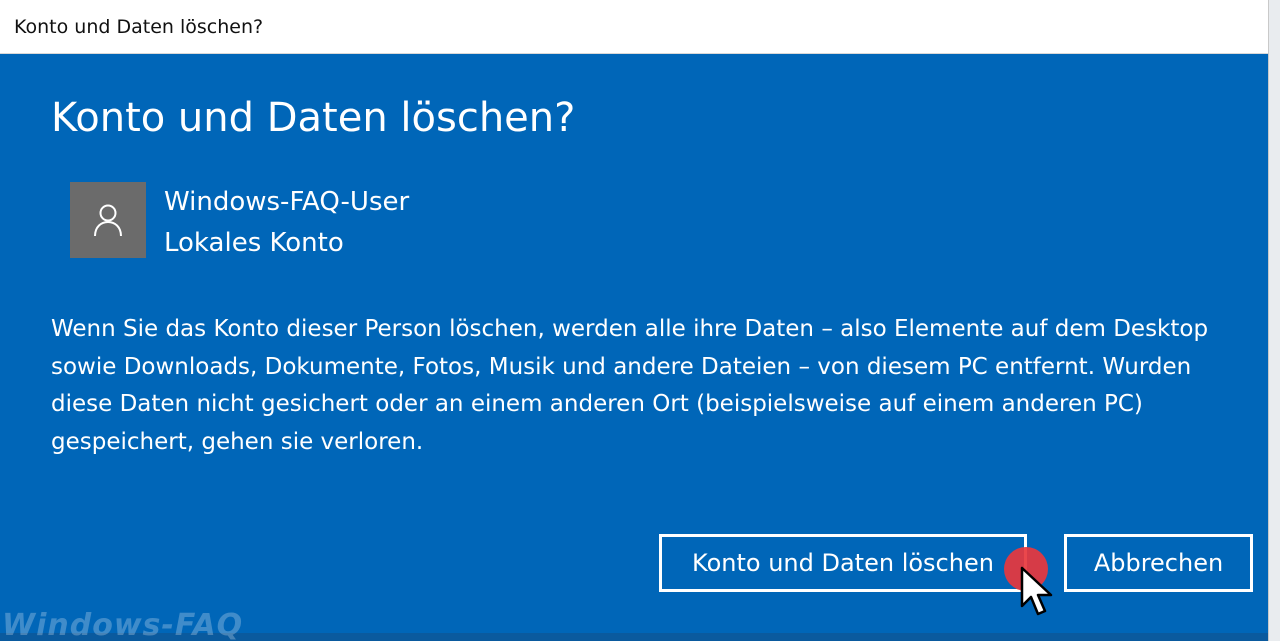  I want to click on user-name: Windows-FAQ-User, so click(287, 202).